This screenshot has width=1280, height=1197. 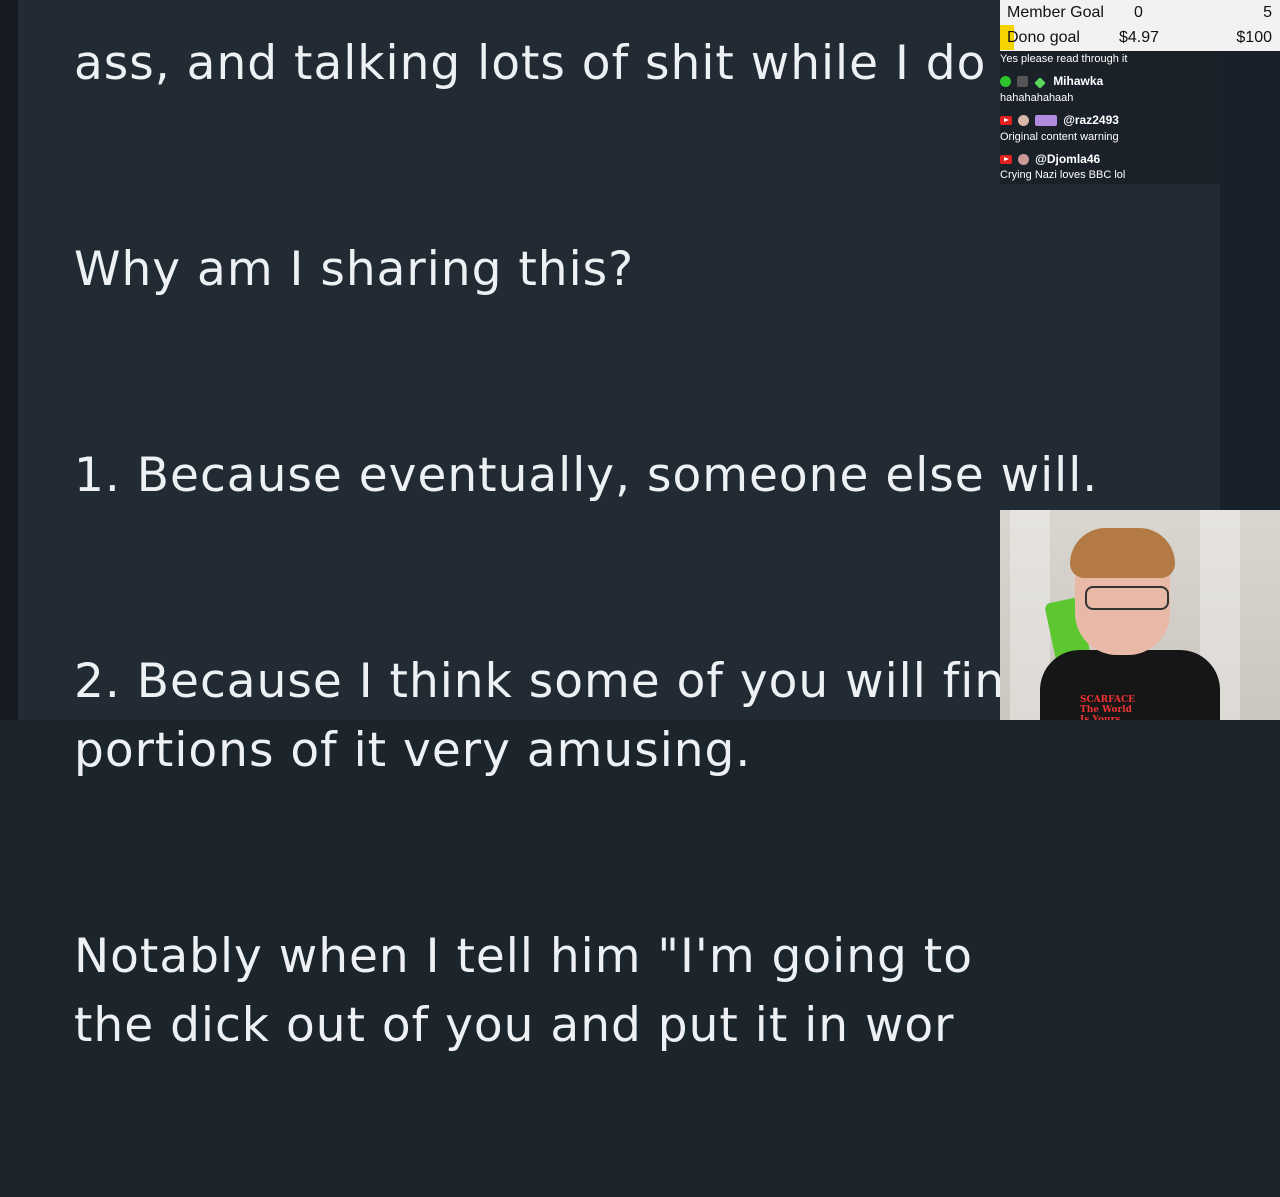 What do you see at coordinates (1046, 120) in the screenshot?
I see `member-badge-icon` at bounding box center [1046, 120].